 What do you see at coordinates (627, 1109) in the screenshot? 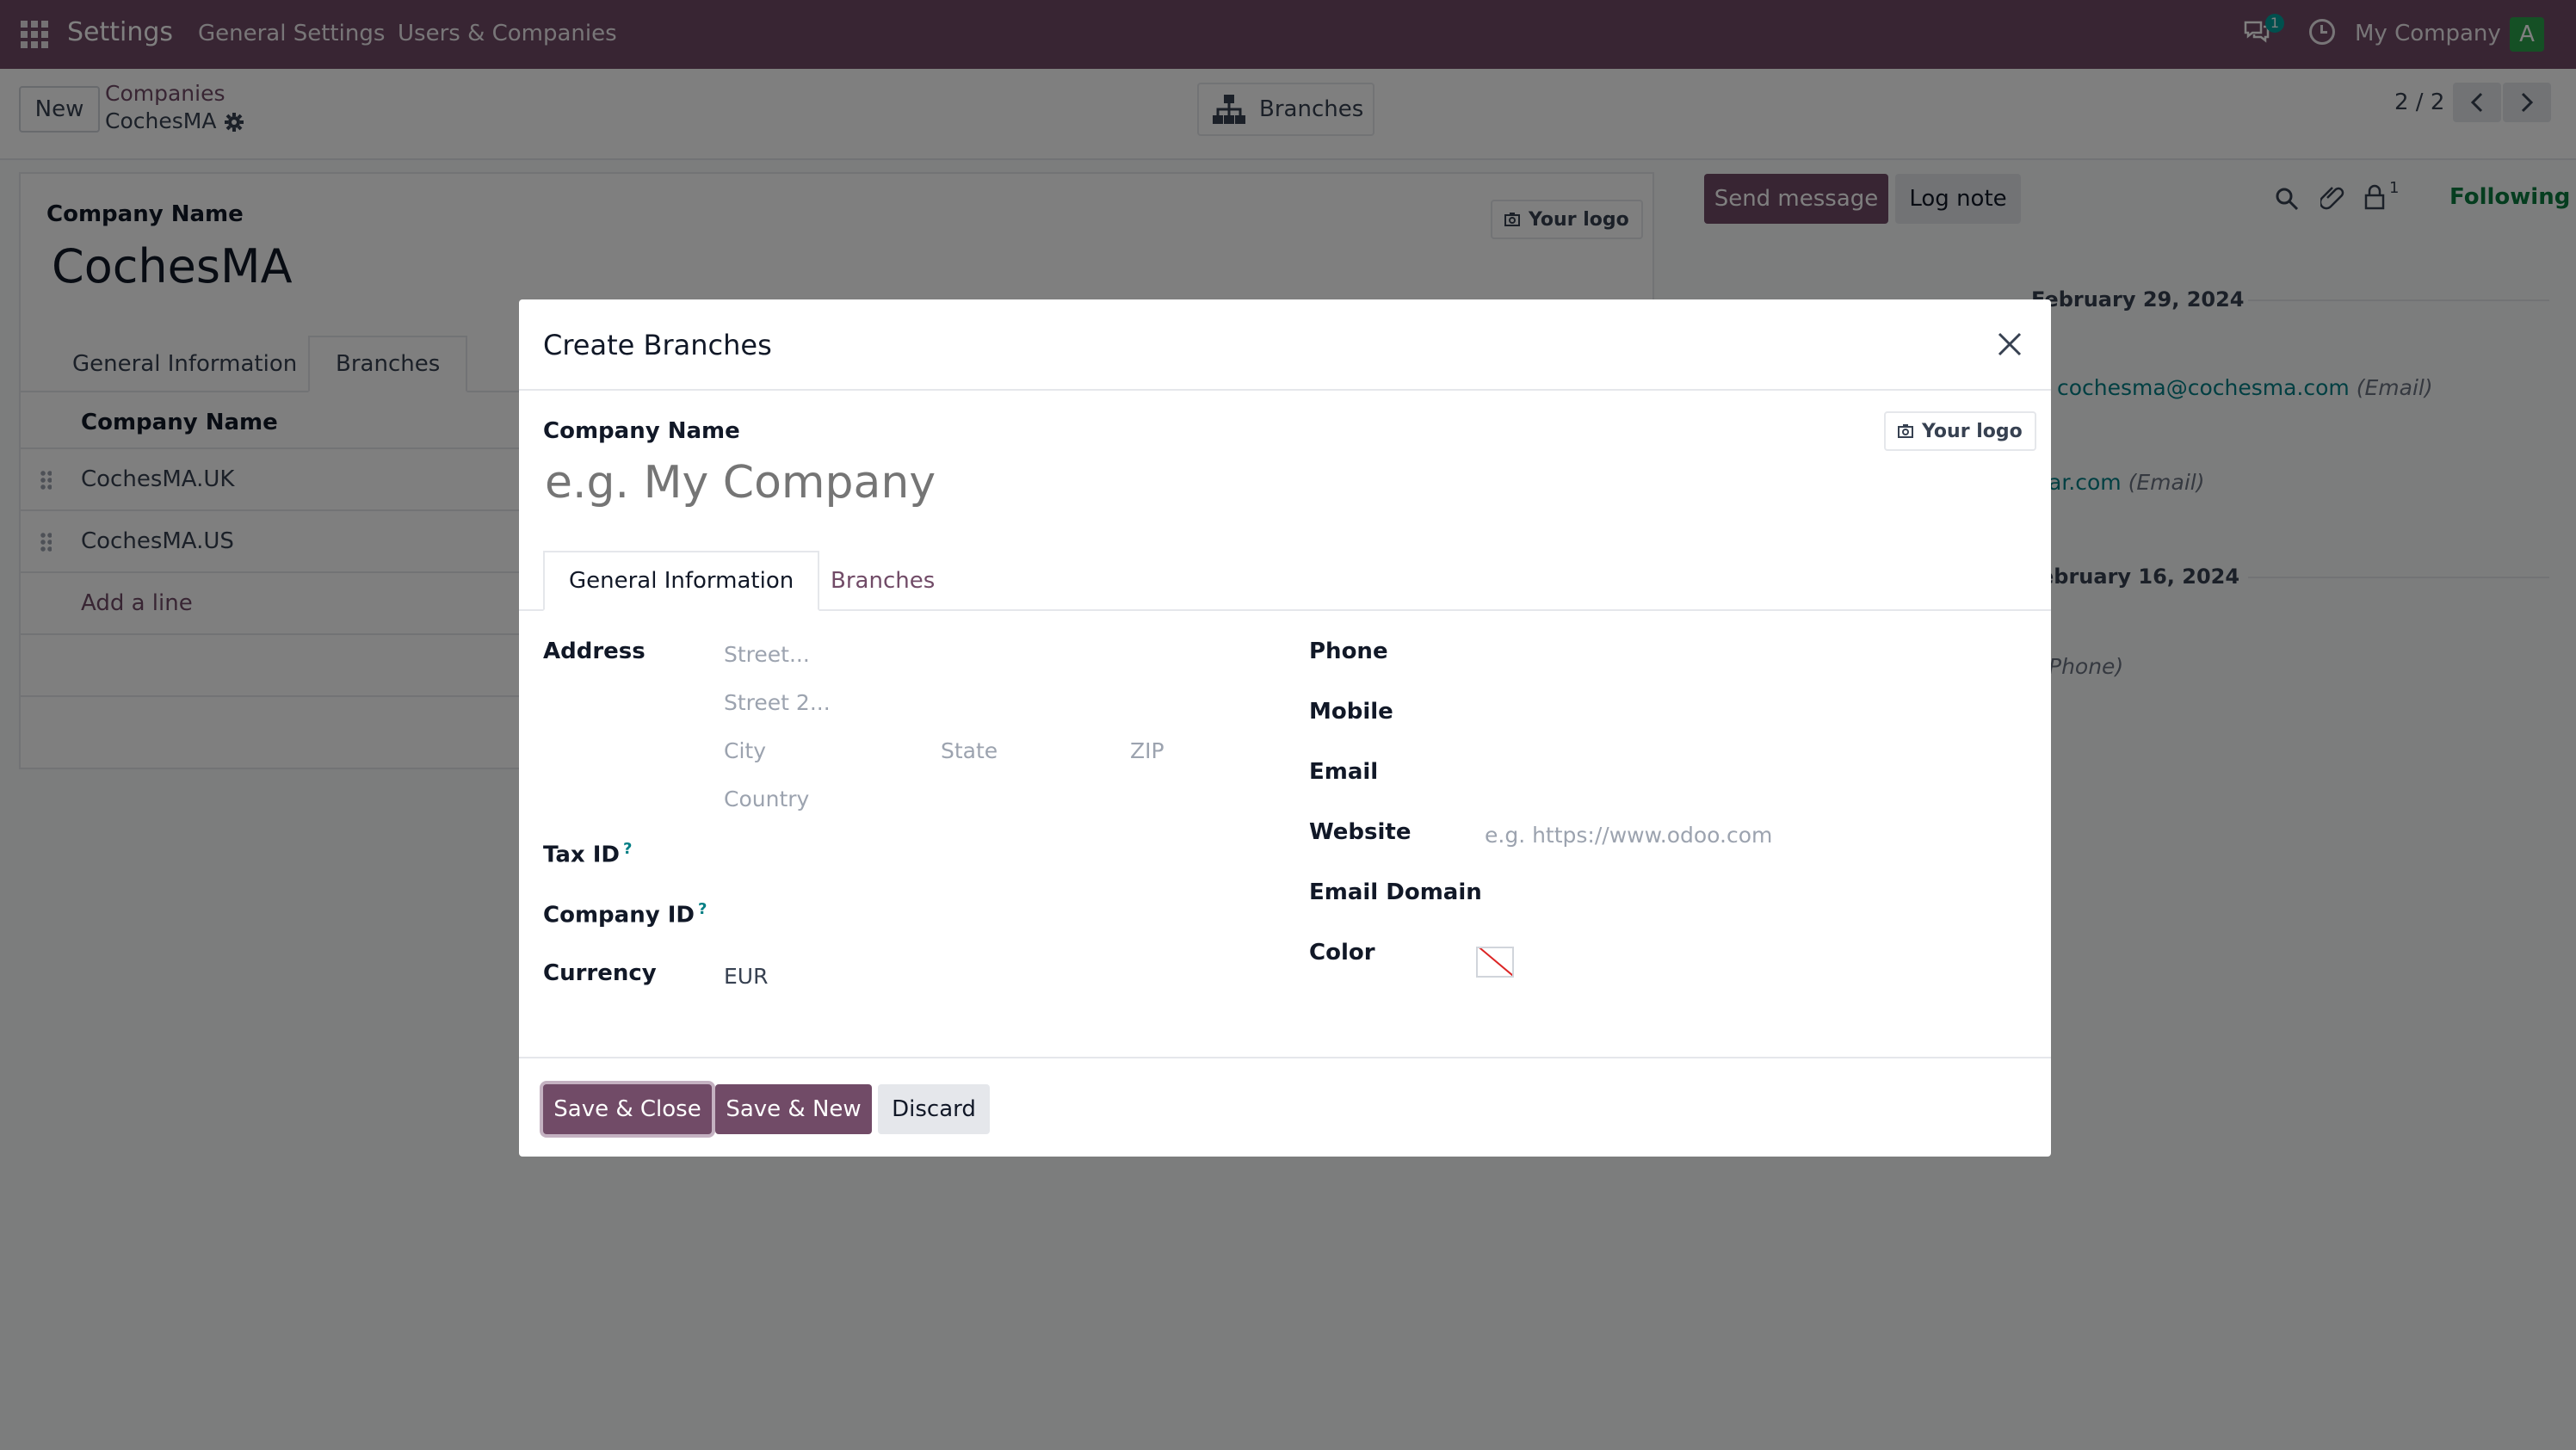
I see `save-close-button: Save & Close` at bounding box center [627, 1109].